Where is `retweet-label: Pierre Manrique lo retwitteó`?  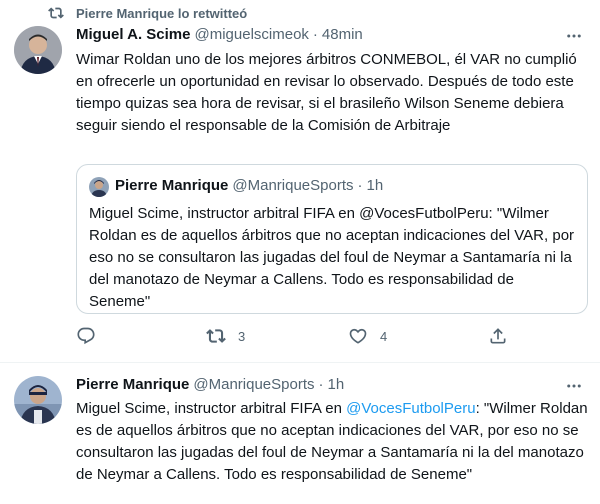
retweet-label: Pierre Manrique lo retwitteó is located at coordinates (161, 13).